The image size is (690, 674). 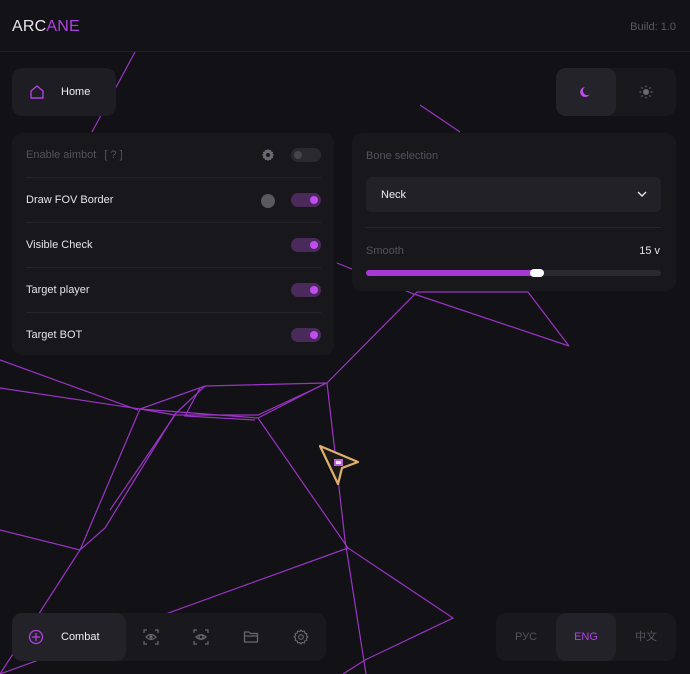 I want to click on visible-check-label: Visible Check, so click(x=59, y=245).